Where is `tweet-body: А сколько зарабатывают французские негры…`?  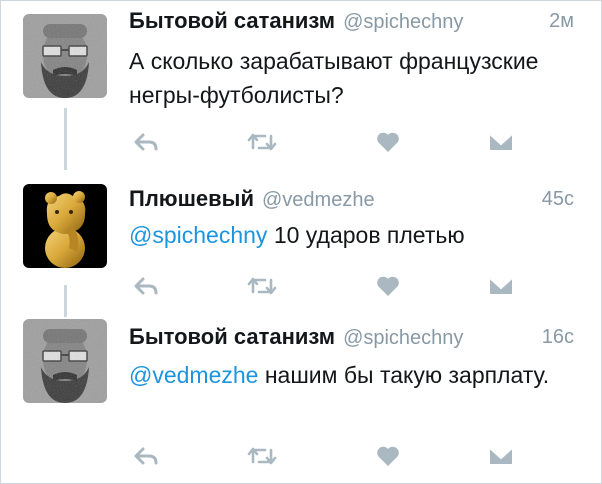
tweet-body: А сколько зарабатывают французские негры… is located at coordinates (334, 78).